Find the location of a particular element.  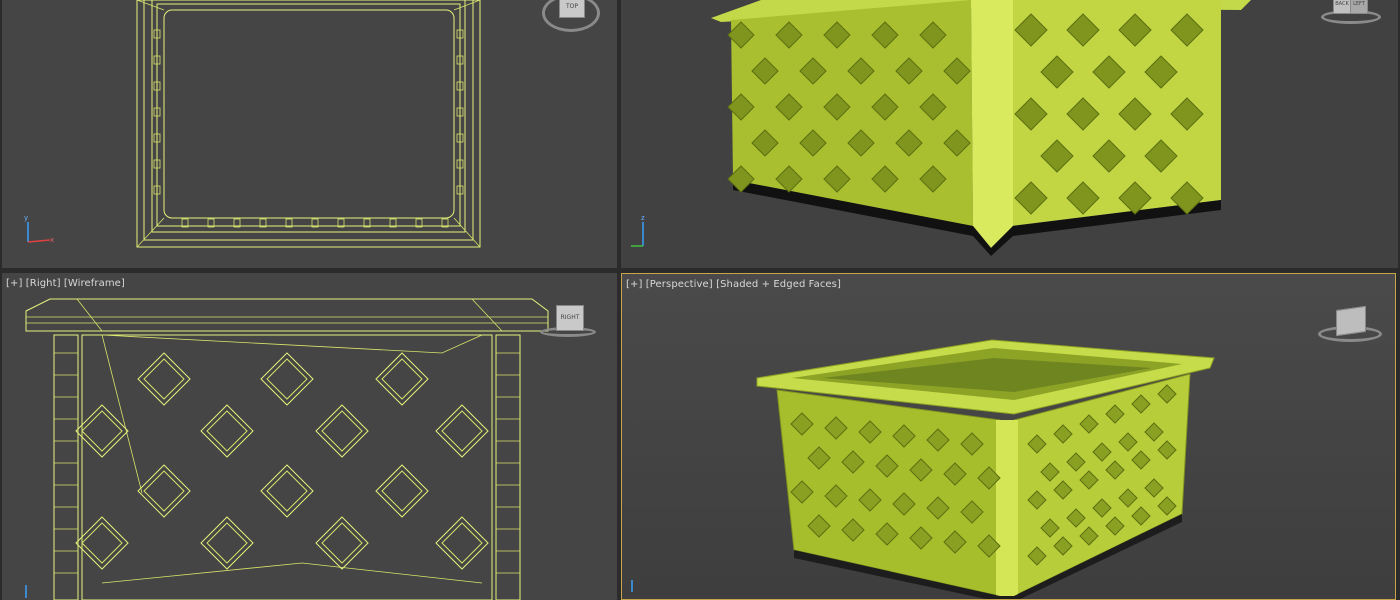

viewcube-face-back: BACK is located at coordinates (1342, 7).